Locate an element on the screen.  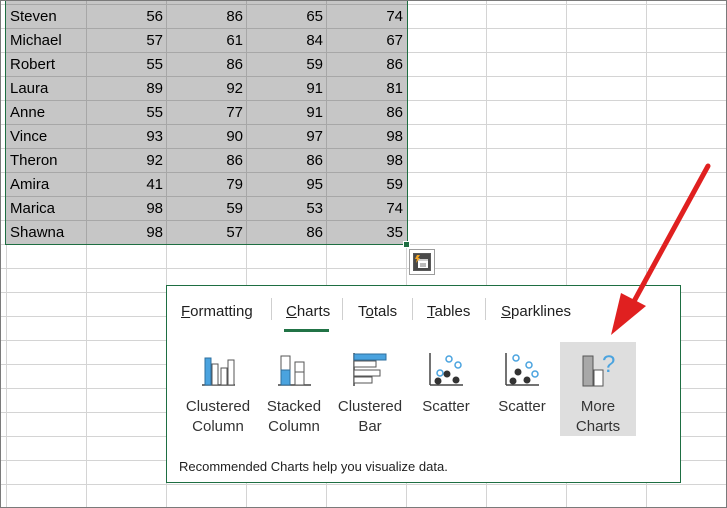
red-arrow-annotation is located at coordinates (661, 249).